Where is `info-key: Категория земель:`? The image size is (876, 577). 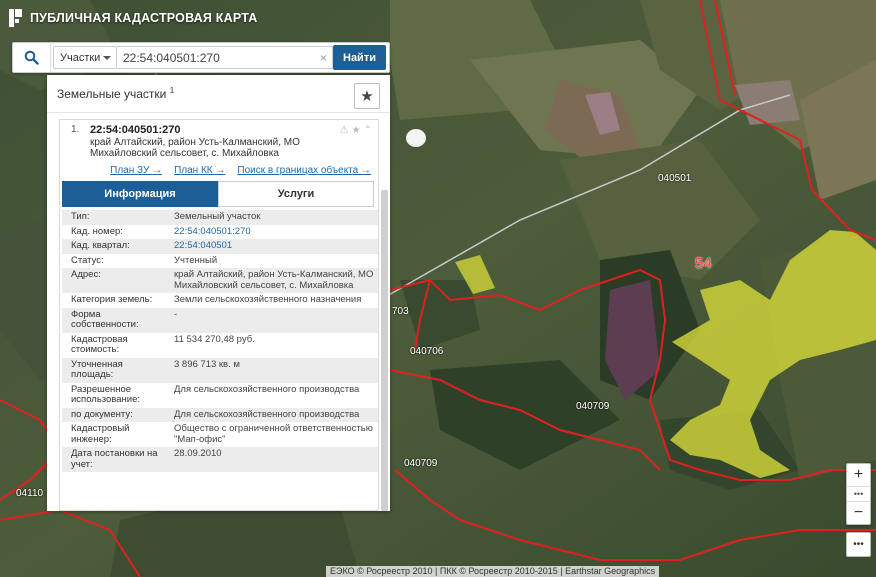 info-key: Категория земель: is located at coordinates (112, 299).